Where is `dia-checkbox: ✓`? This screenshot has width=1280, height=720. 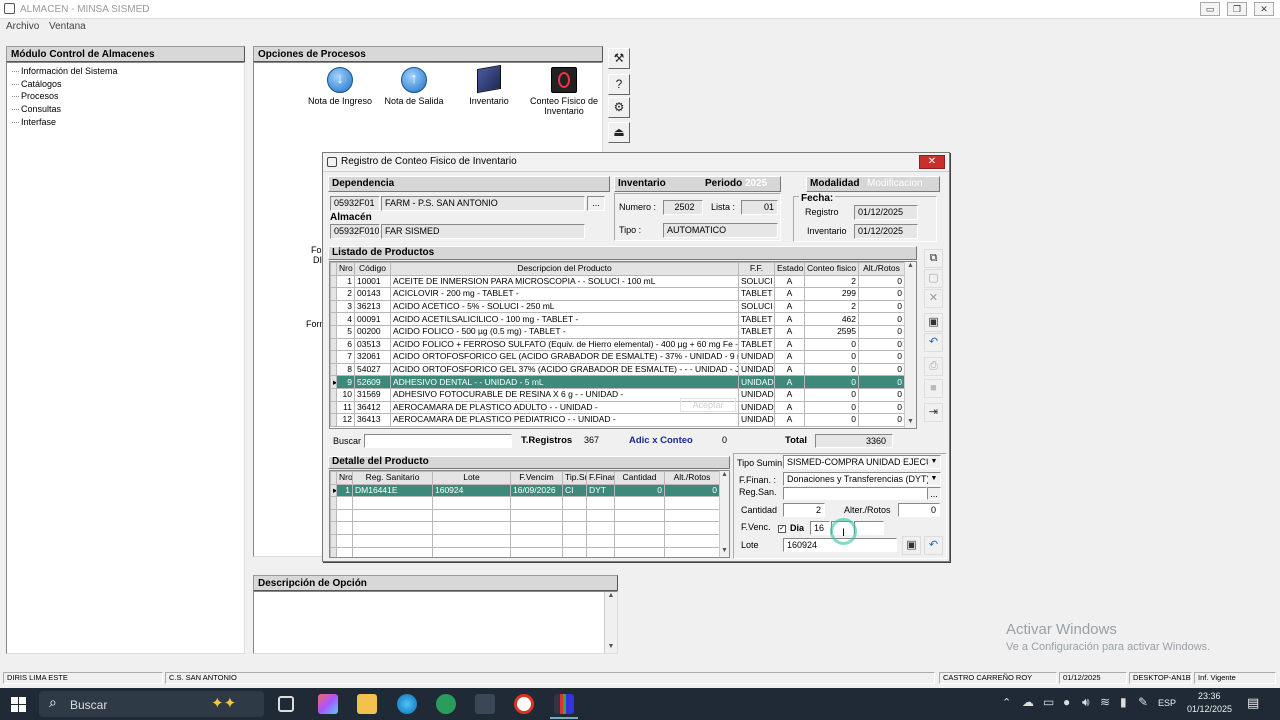
dia-checkbox: ✓ is located at coordinates (782, 528).